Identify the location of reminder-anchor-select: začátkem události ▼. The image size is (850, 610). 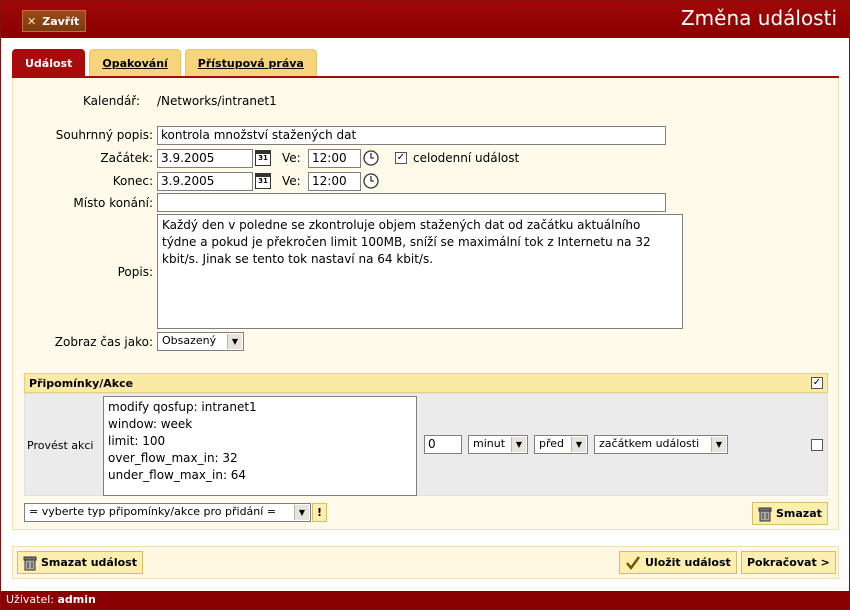
(661, 444).